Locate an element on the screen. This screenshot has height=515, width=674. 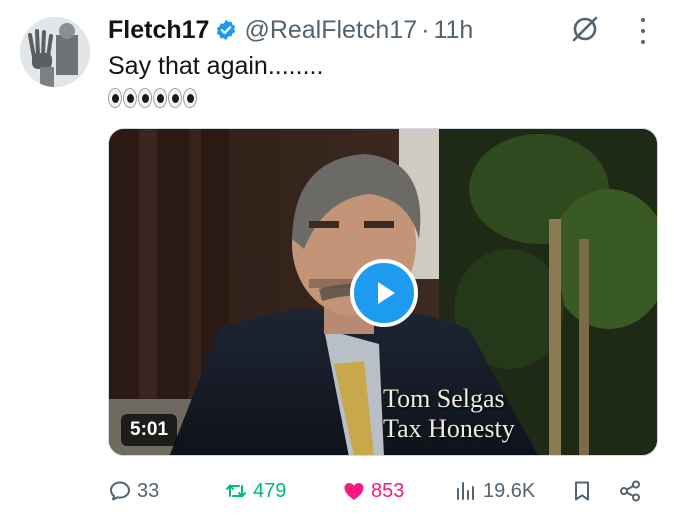
video-duration: 5:01 is located at coordinates (149, 430).